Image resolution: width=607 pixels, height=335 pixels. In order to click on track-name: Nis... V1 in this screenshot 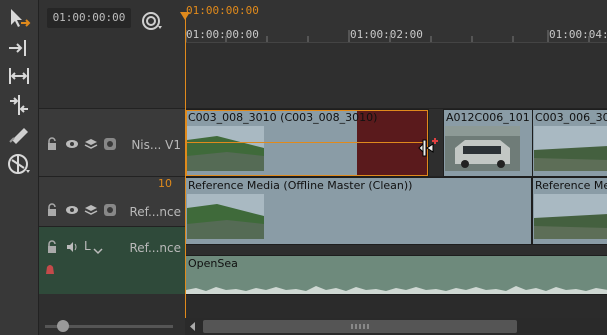, I will do `click(156, 145)`.